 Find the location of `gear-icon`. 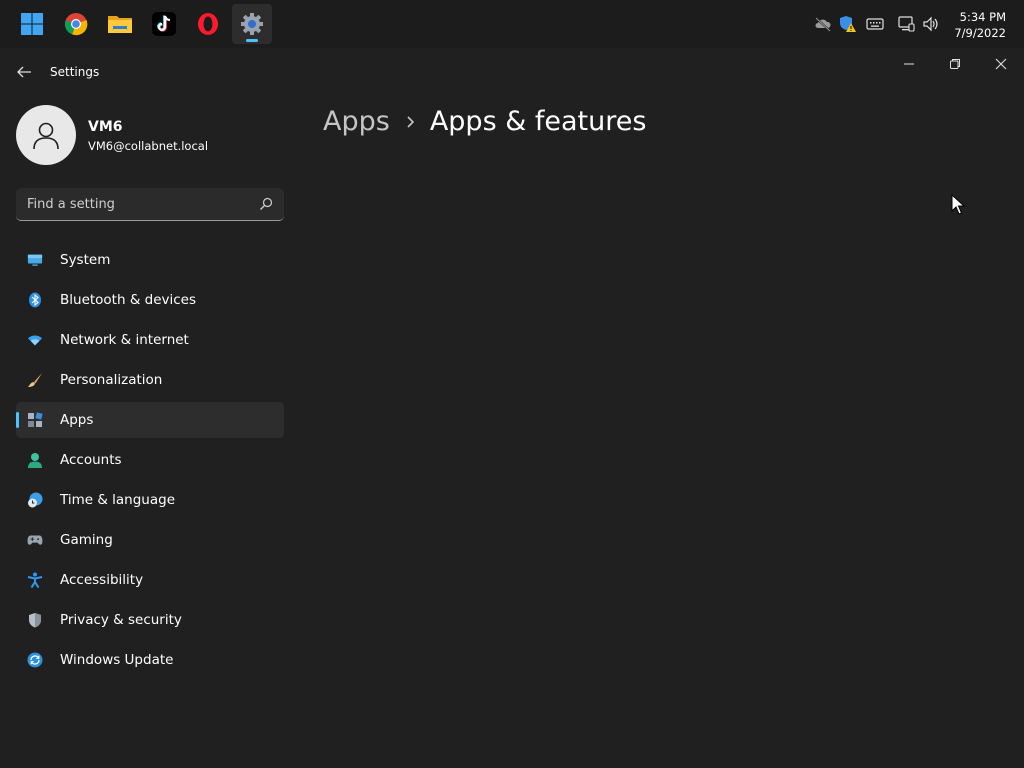

gear-icon is located at coordinates (252, 24).